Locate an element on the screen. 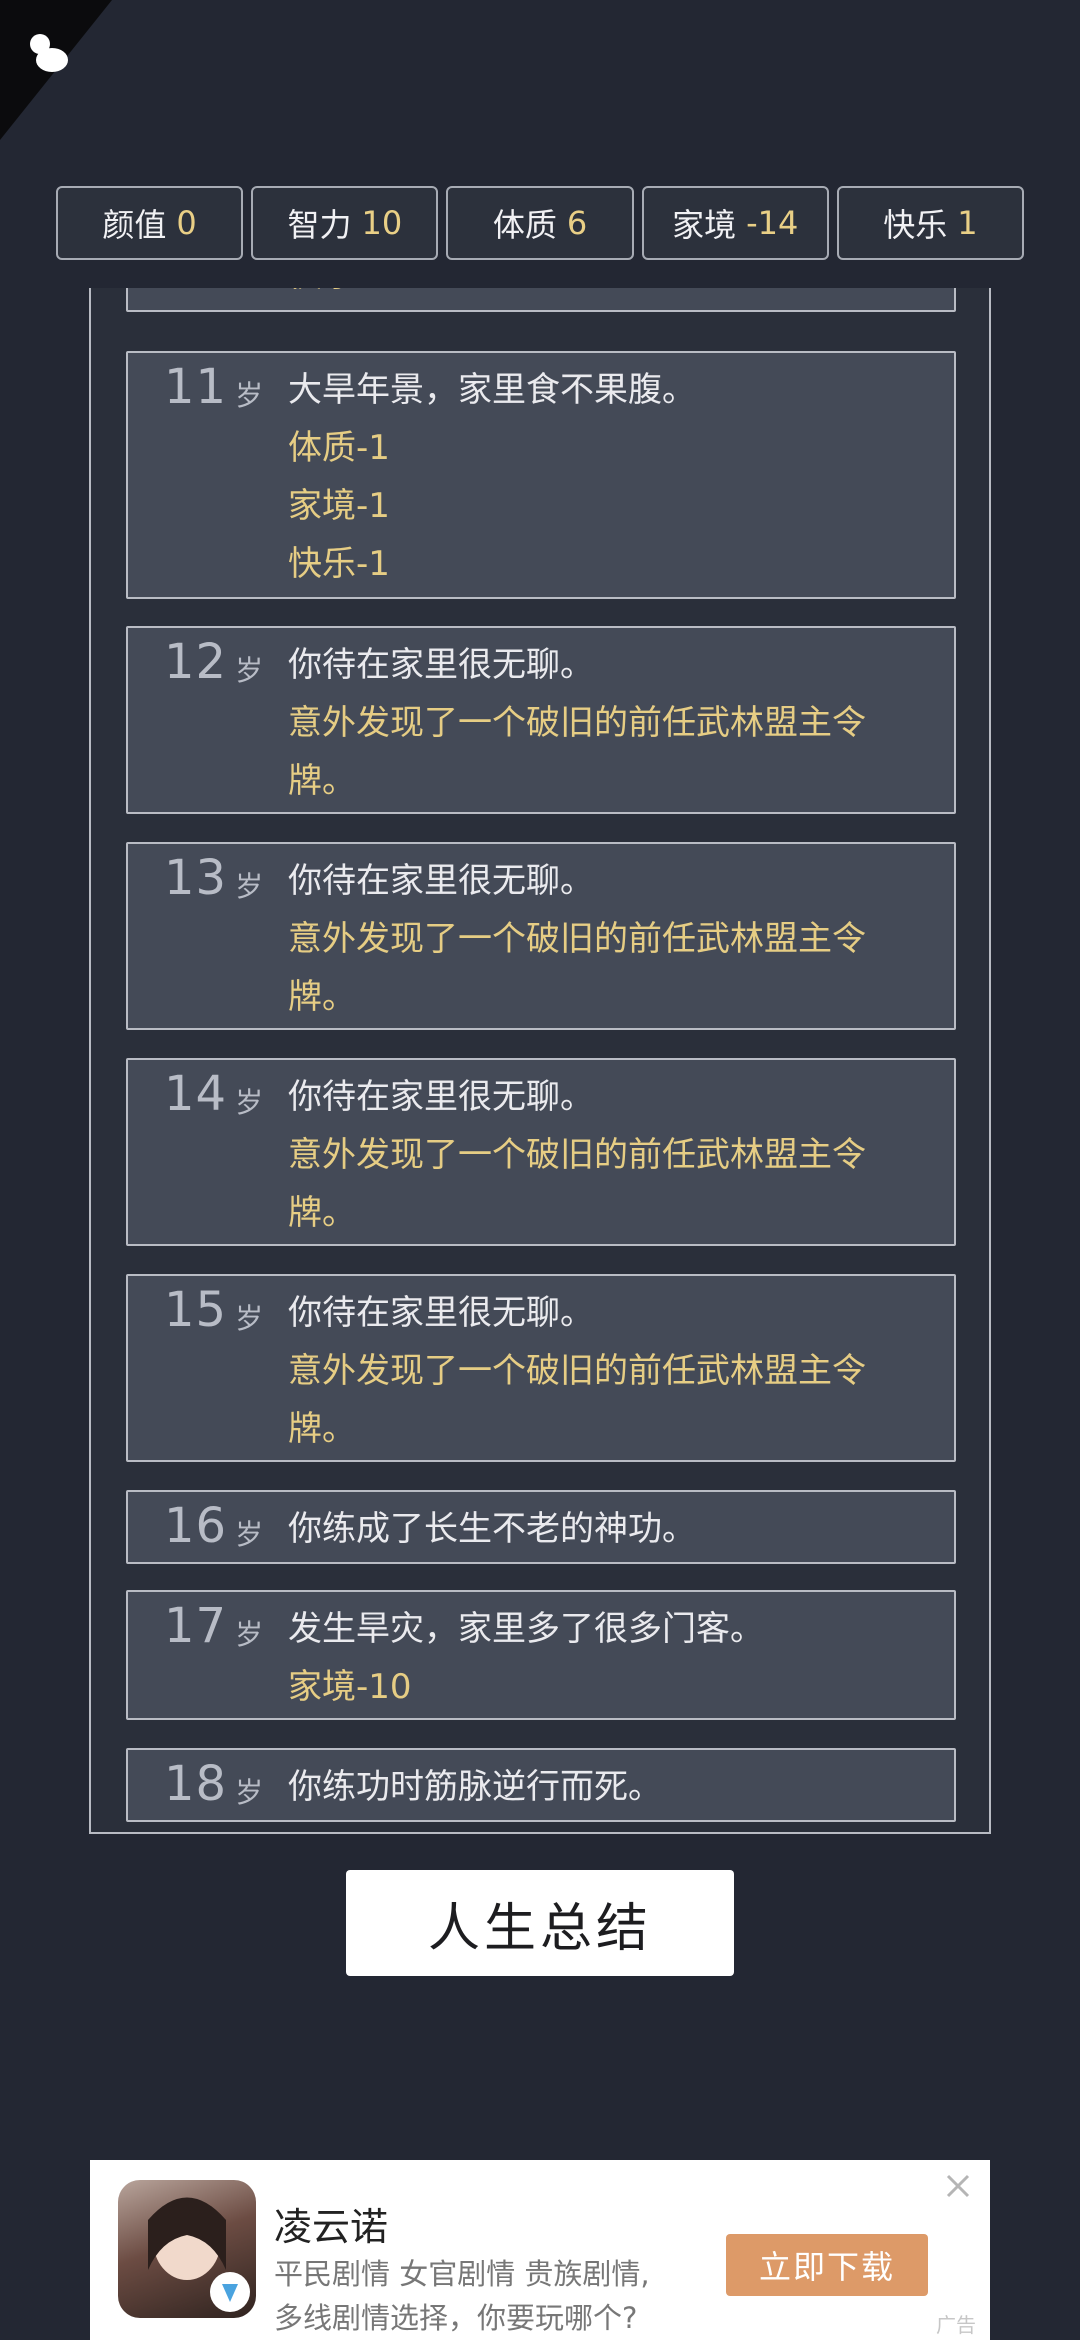 Image resolution: width=1080 pixels, height=2340 pixels. event-card-age-12: 12 岁 你待在家里很无聊。 意外发现了一个破旧的前任武林盟主令 牌。 is located at coordinates (541, 720).